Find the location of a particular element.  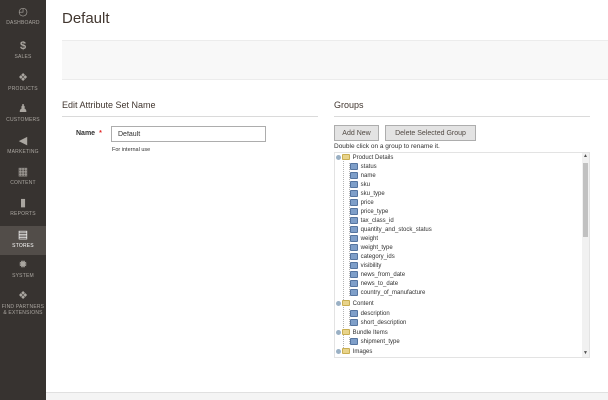

scrollbar-thumb is located at coordinates (585, 200).